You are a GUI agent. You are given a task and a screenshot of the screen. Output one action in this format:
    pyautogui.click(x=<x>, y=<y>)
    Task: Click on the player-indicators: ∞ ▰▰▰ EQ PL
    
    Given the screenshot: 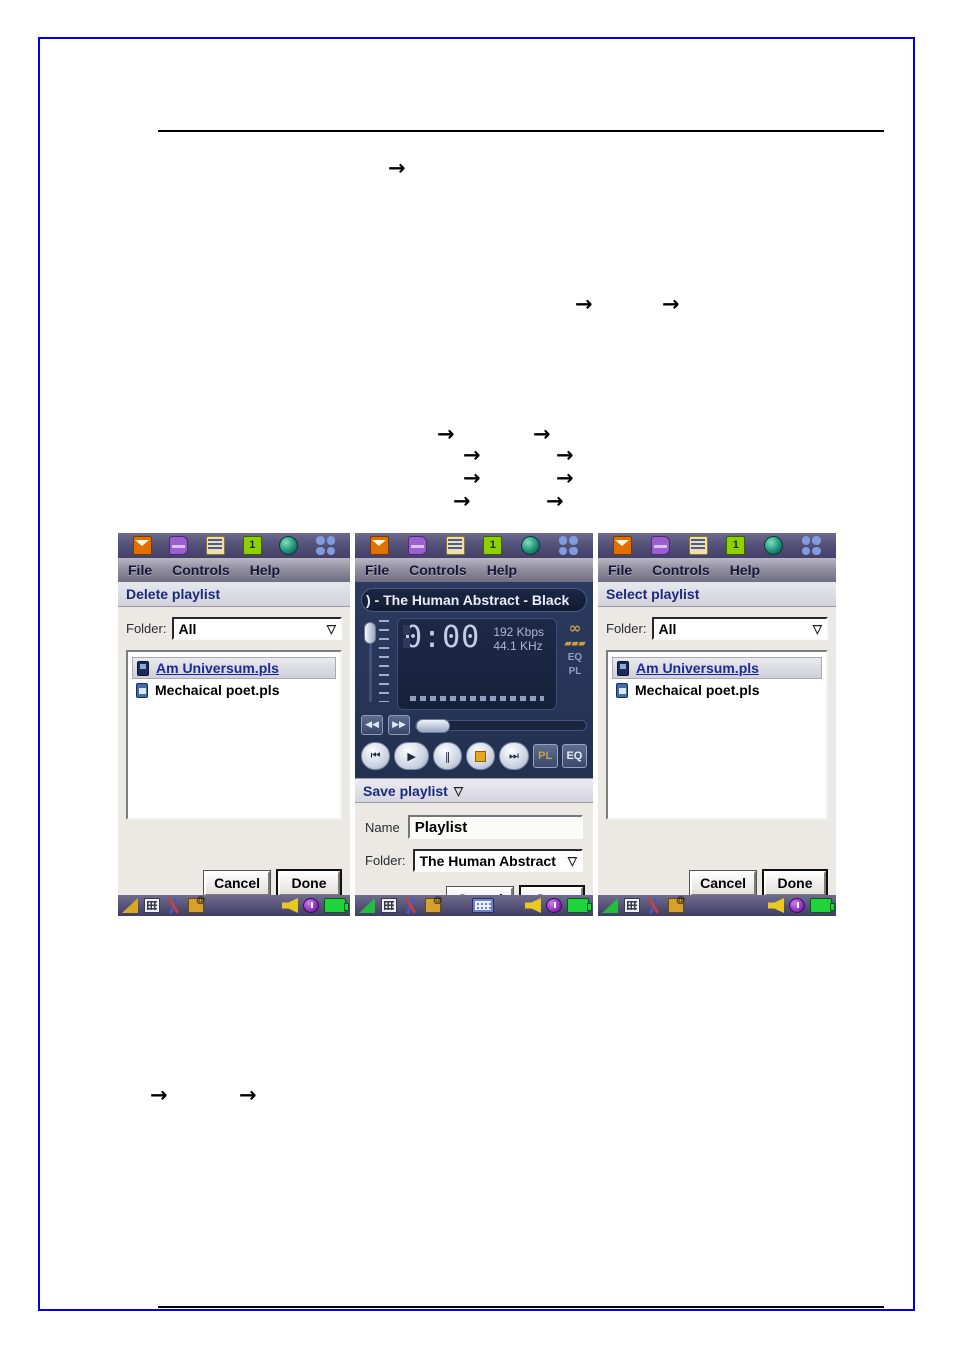 What is the action you would take?
    pyautogui.click(x=575, y=664)
    